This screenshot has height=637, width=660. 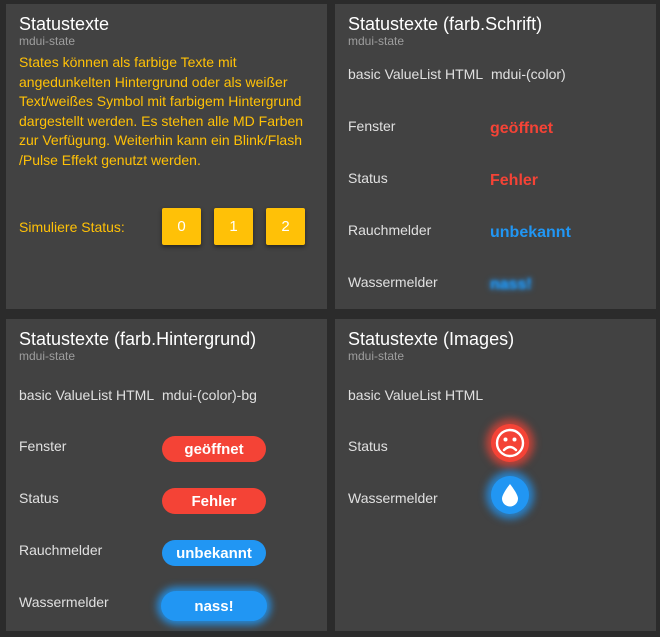 What do you see at coordinates (233, 226) in the screenshot?
I see `status-button-1: 1` at bounding box center [233, 226].